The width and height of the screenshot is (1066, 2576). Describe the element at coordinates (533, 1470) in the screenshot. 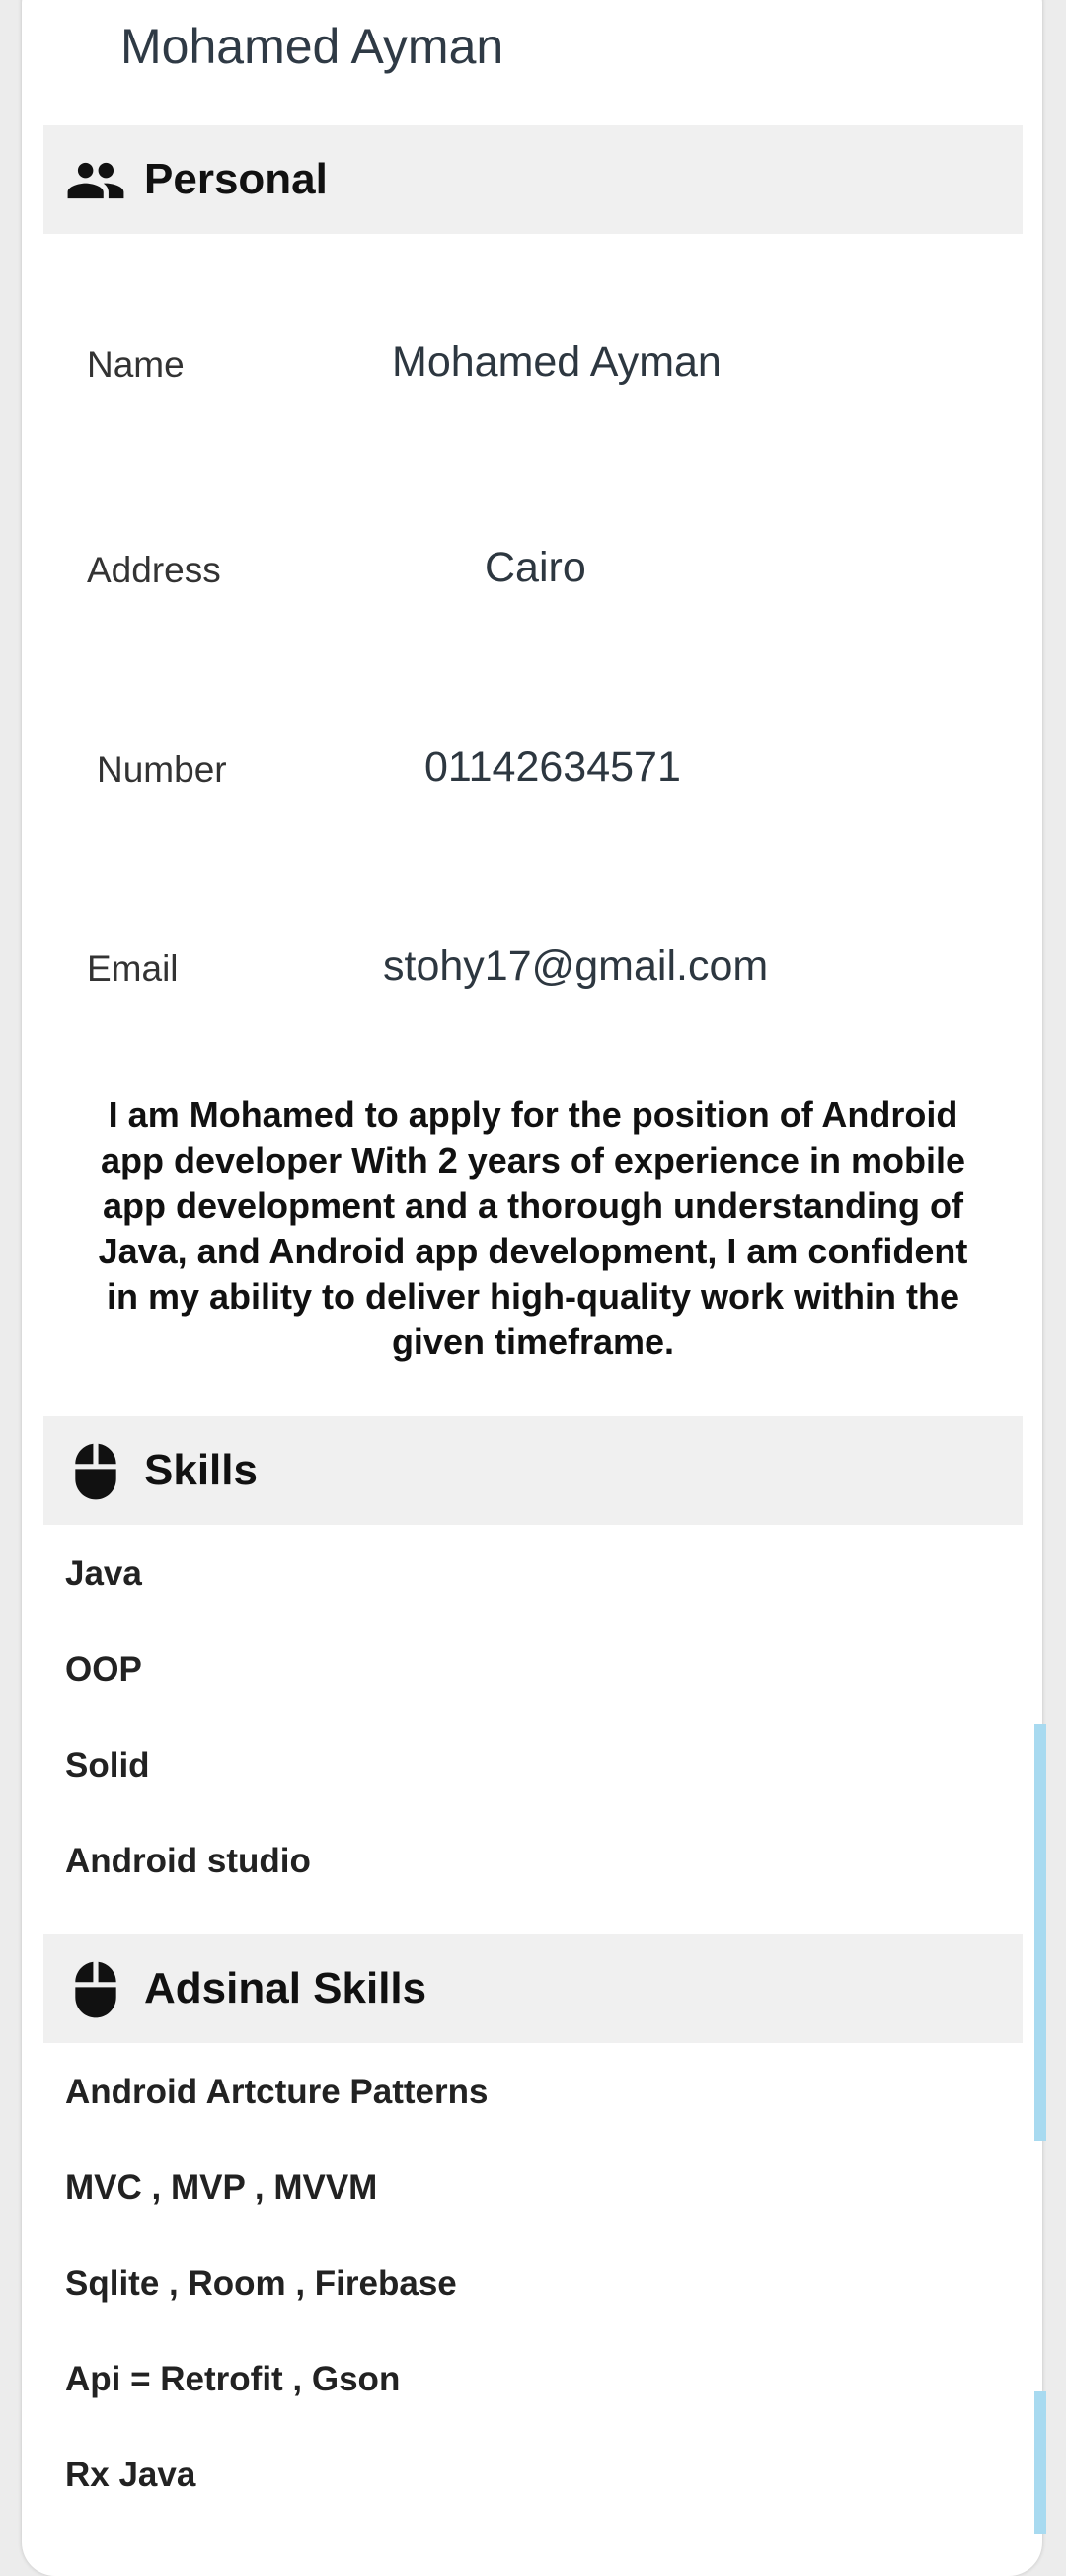

I see `skills-section-header: Skills` at that location.